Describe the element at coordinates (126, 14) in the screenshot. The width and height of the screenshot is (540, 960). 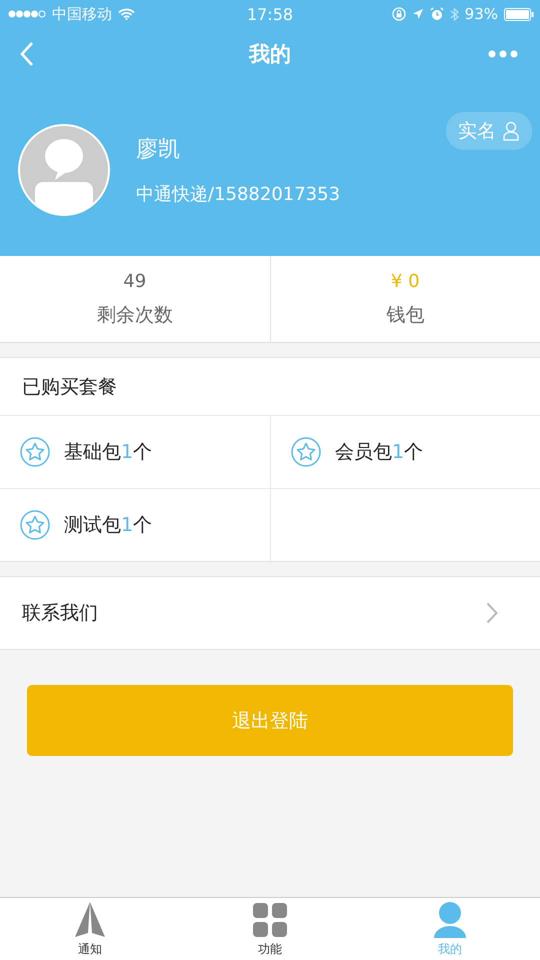
I see `wifi-icon` at that location.